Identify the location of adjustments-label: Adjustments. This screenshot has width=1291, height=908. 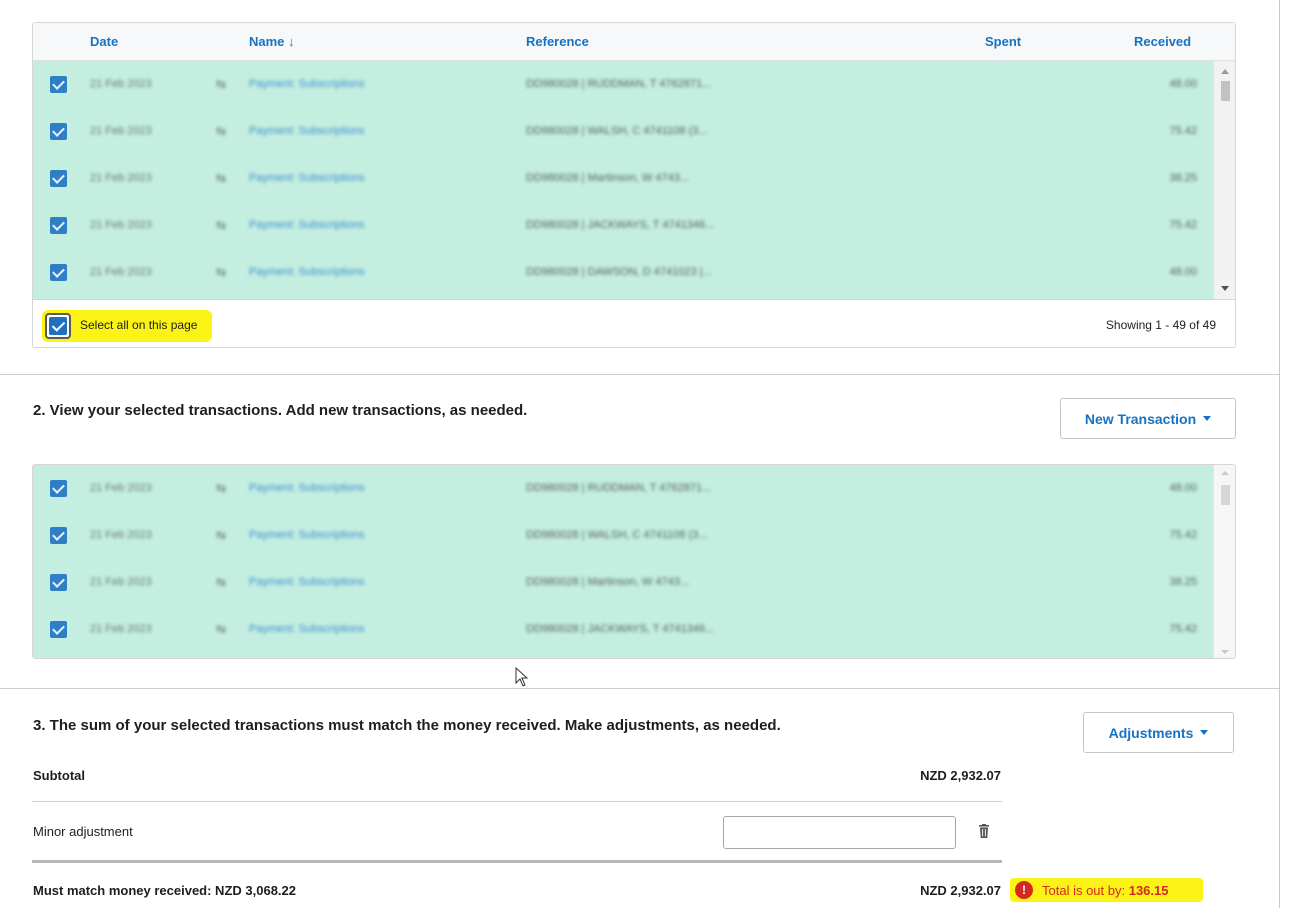
(1151, 732).